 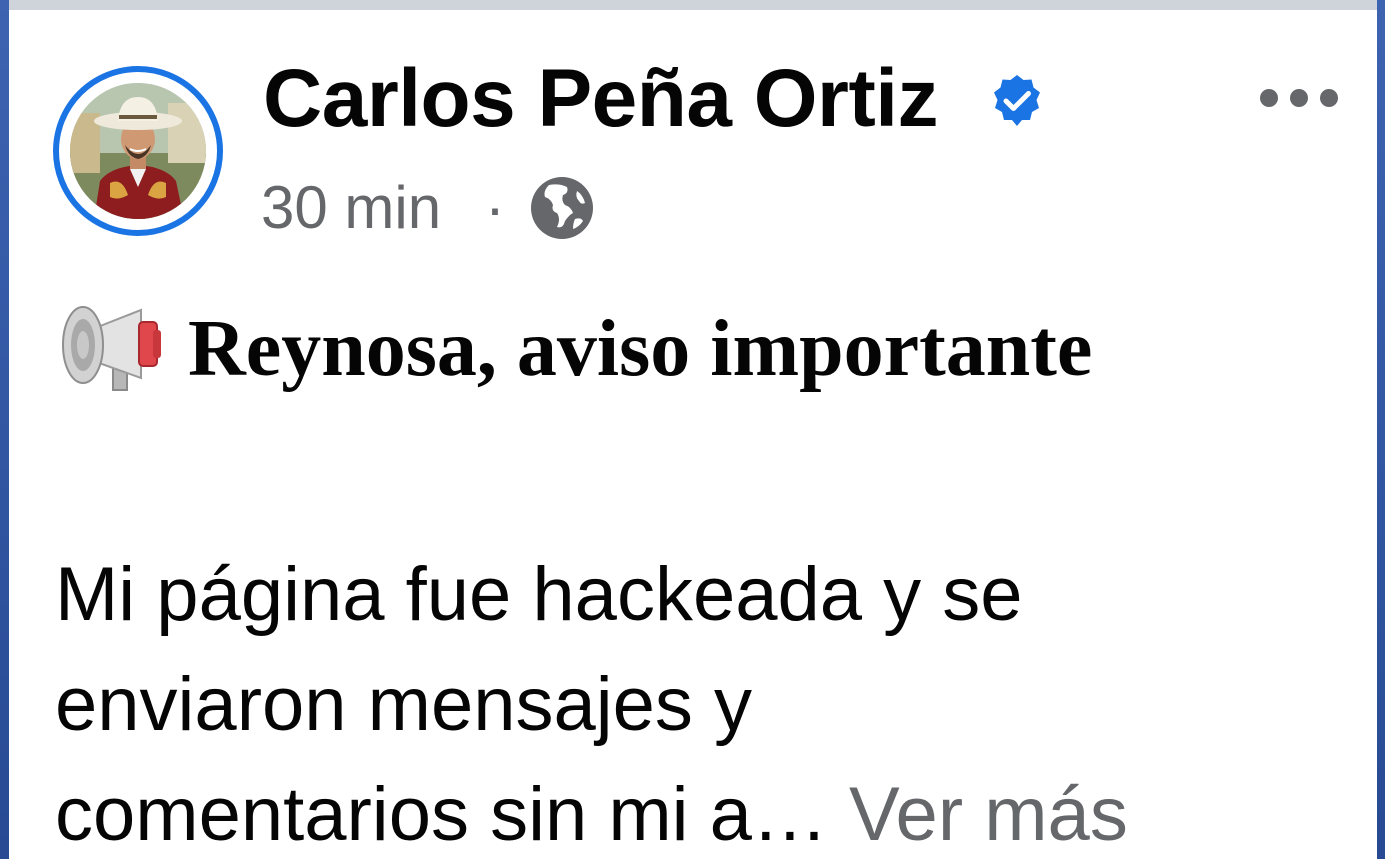 I want to click on post-body-line: enviaron mensajes y, so click(x=404, y=704).